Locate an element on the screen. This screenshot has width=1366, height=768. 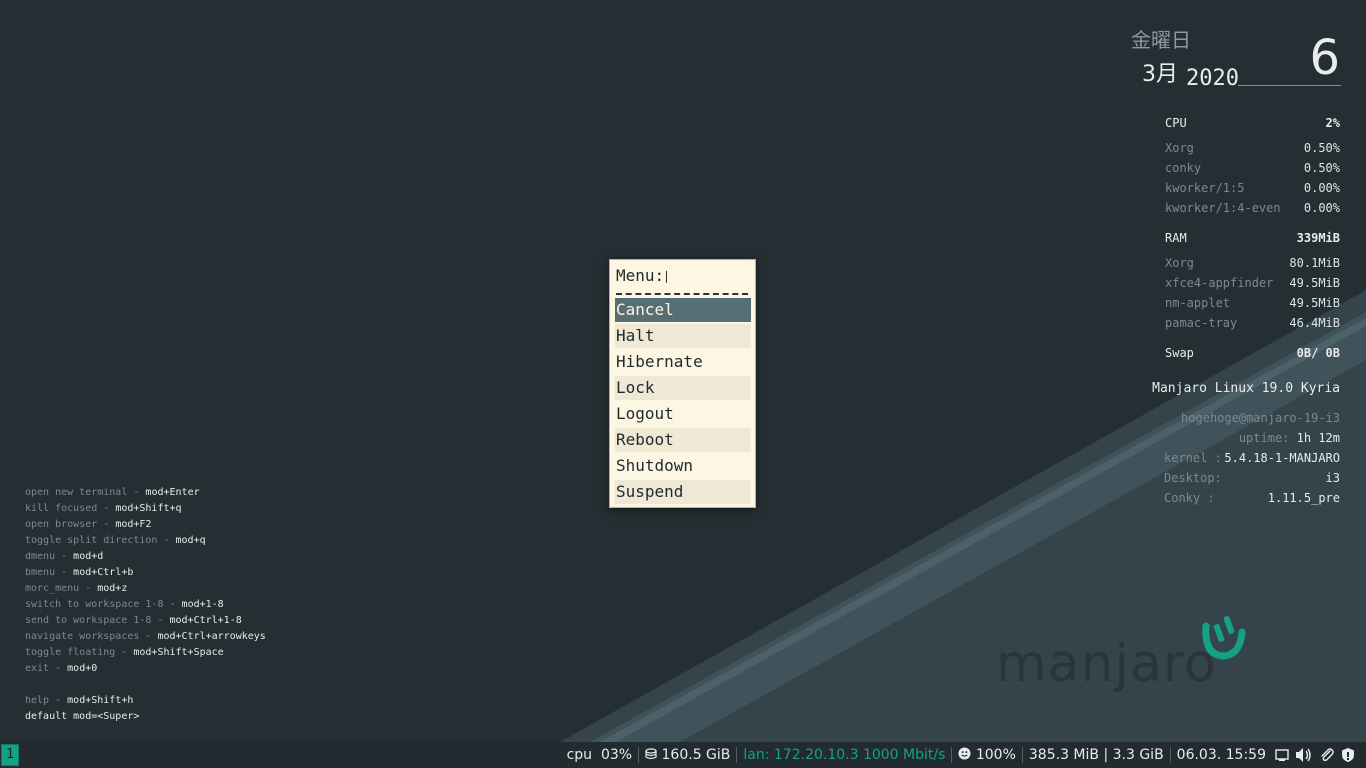
user-host: hogehoge@manjaro-19-i3 is located at coordinates (1260, 418).